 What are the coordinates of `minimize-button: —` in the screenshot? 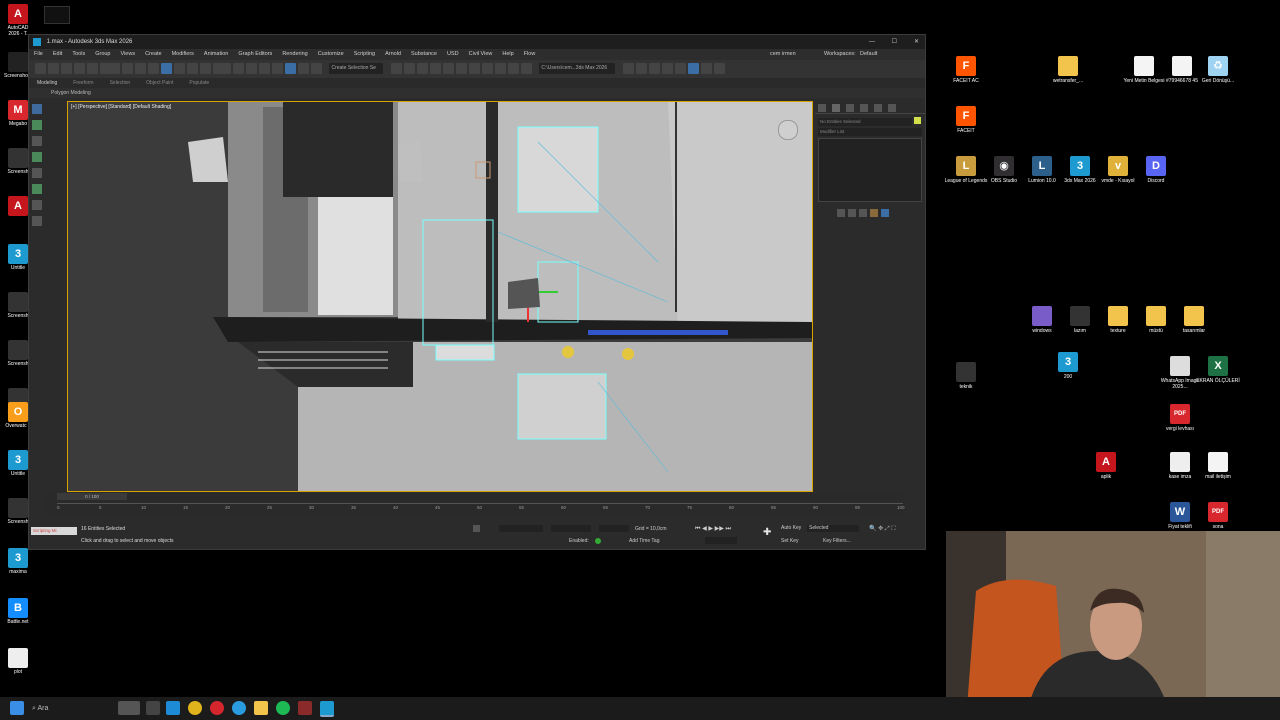 It's located at (872, 42).